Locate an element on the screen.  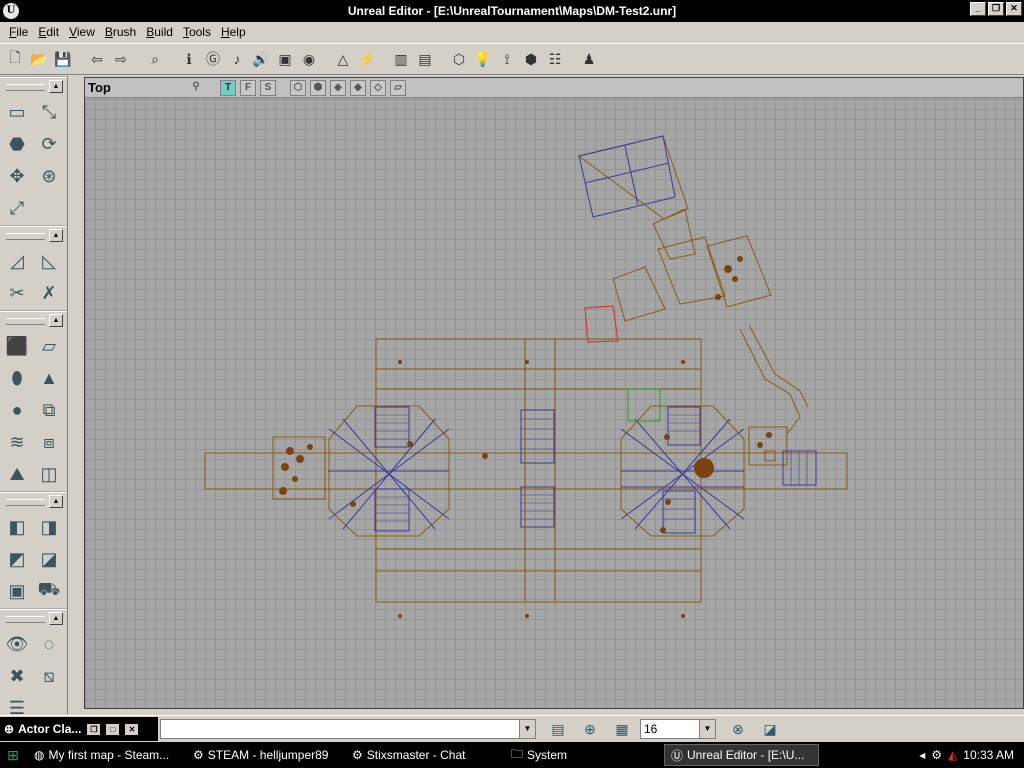
polys-mode-icon: ◇ is located at coordinates (378, 87).